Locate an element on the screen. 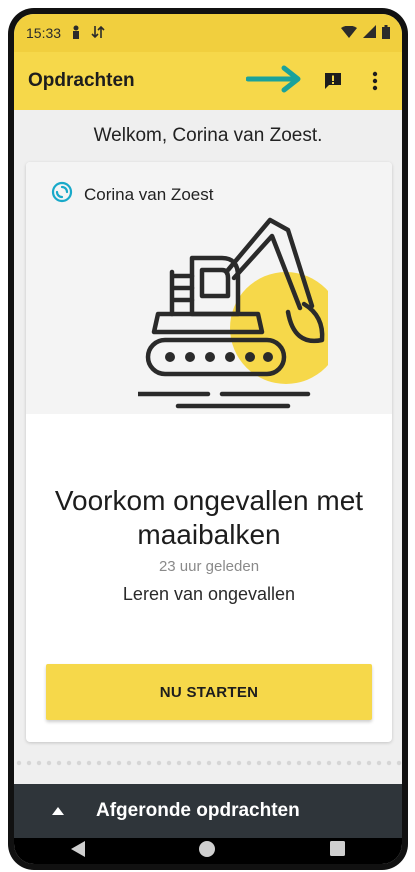 The height and width of the screenshot is (872, 415). nav-recents-icon is located at coordinates (338, 851).